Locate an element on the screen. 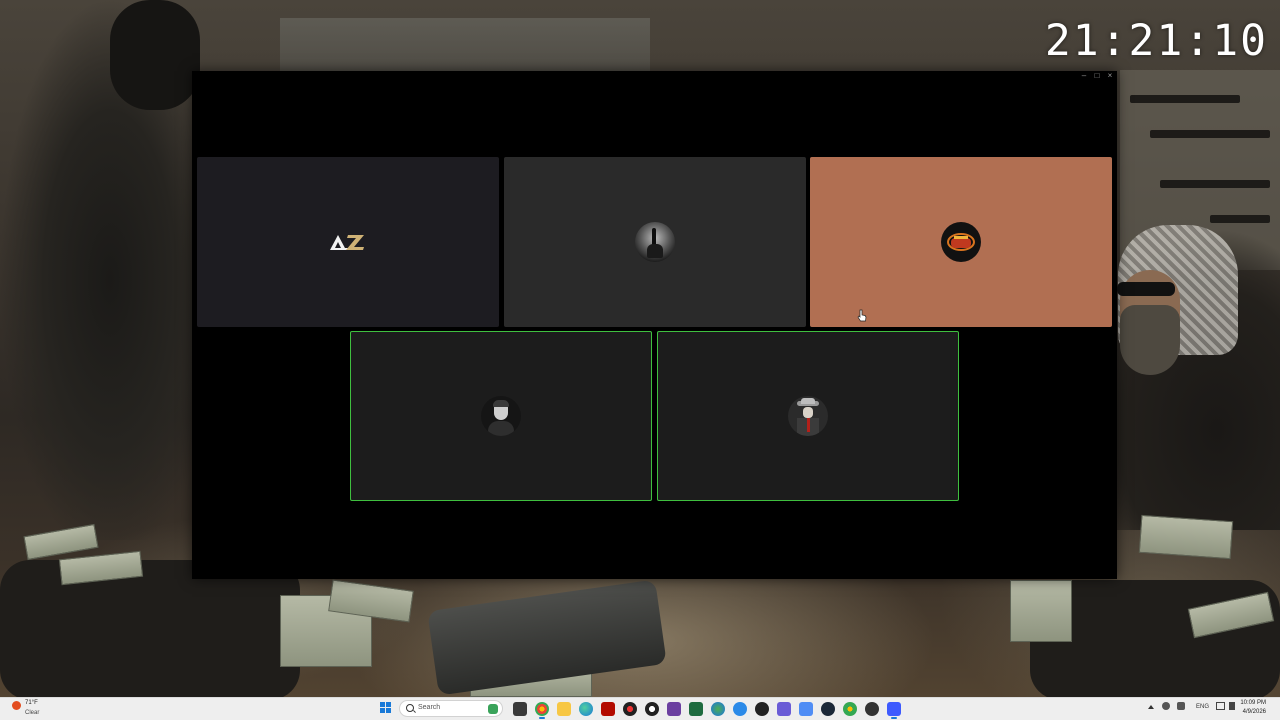 This screenshot has height=720, width=1280. search-highlight-icon is located at coordinates (493, 709).